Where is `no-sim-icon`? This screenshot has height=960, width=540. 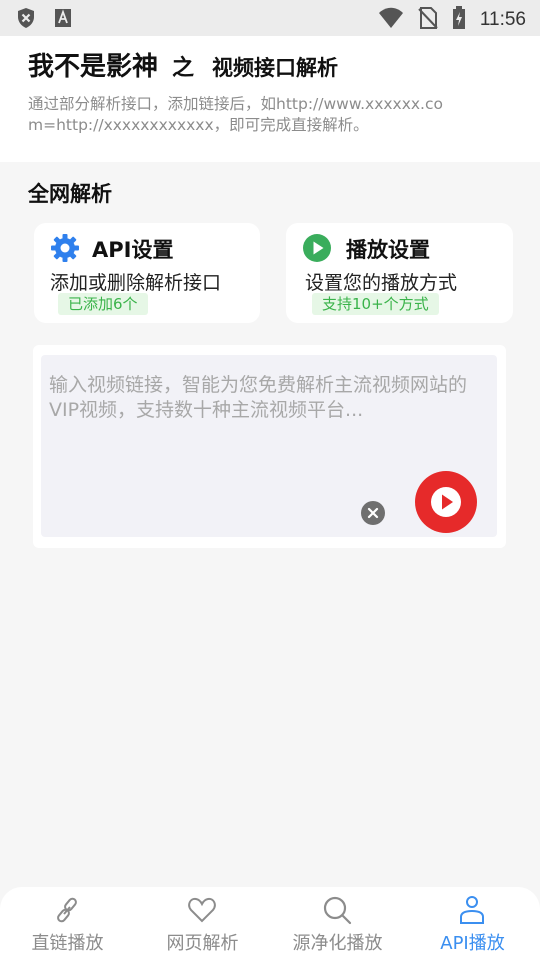
no-sim-icon is located at coordinates (428, 20).